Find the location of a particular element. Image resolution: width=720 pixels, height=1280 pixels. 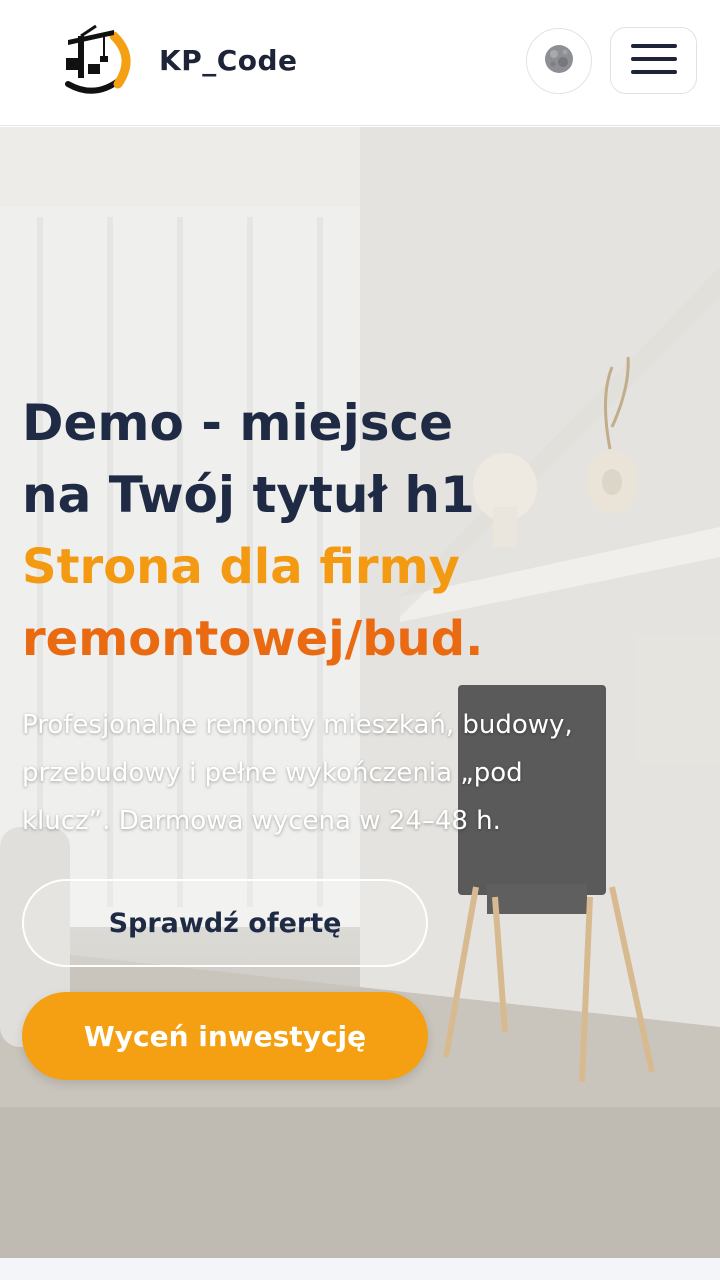

hero-title: Demo - miejsce na Twój tytuł h1 is located at coordinates (257, 459).